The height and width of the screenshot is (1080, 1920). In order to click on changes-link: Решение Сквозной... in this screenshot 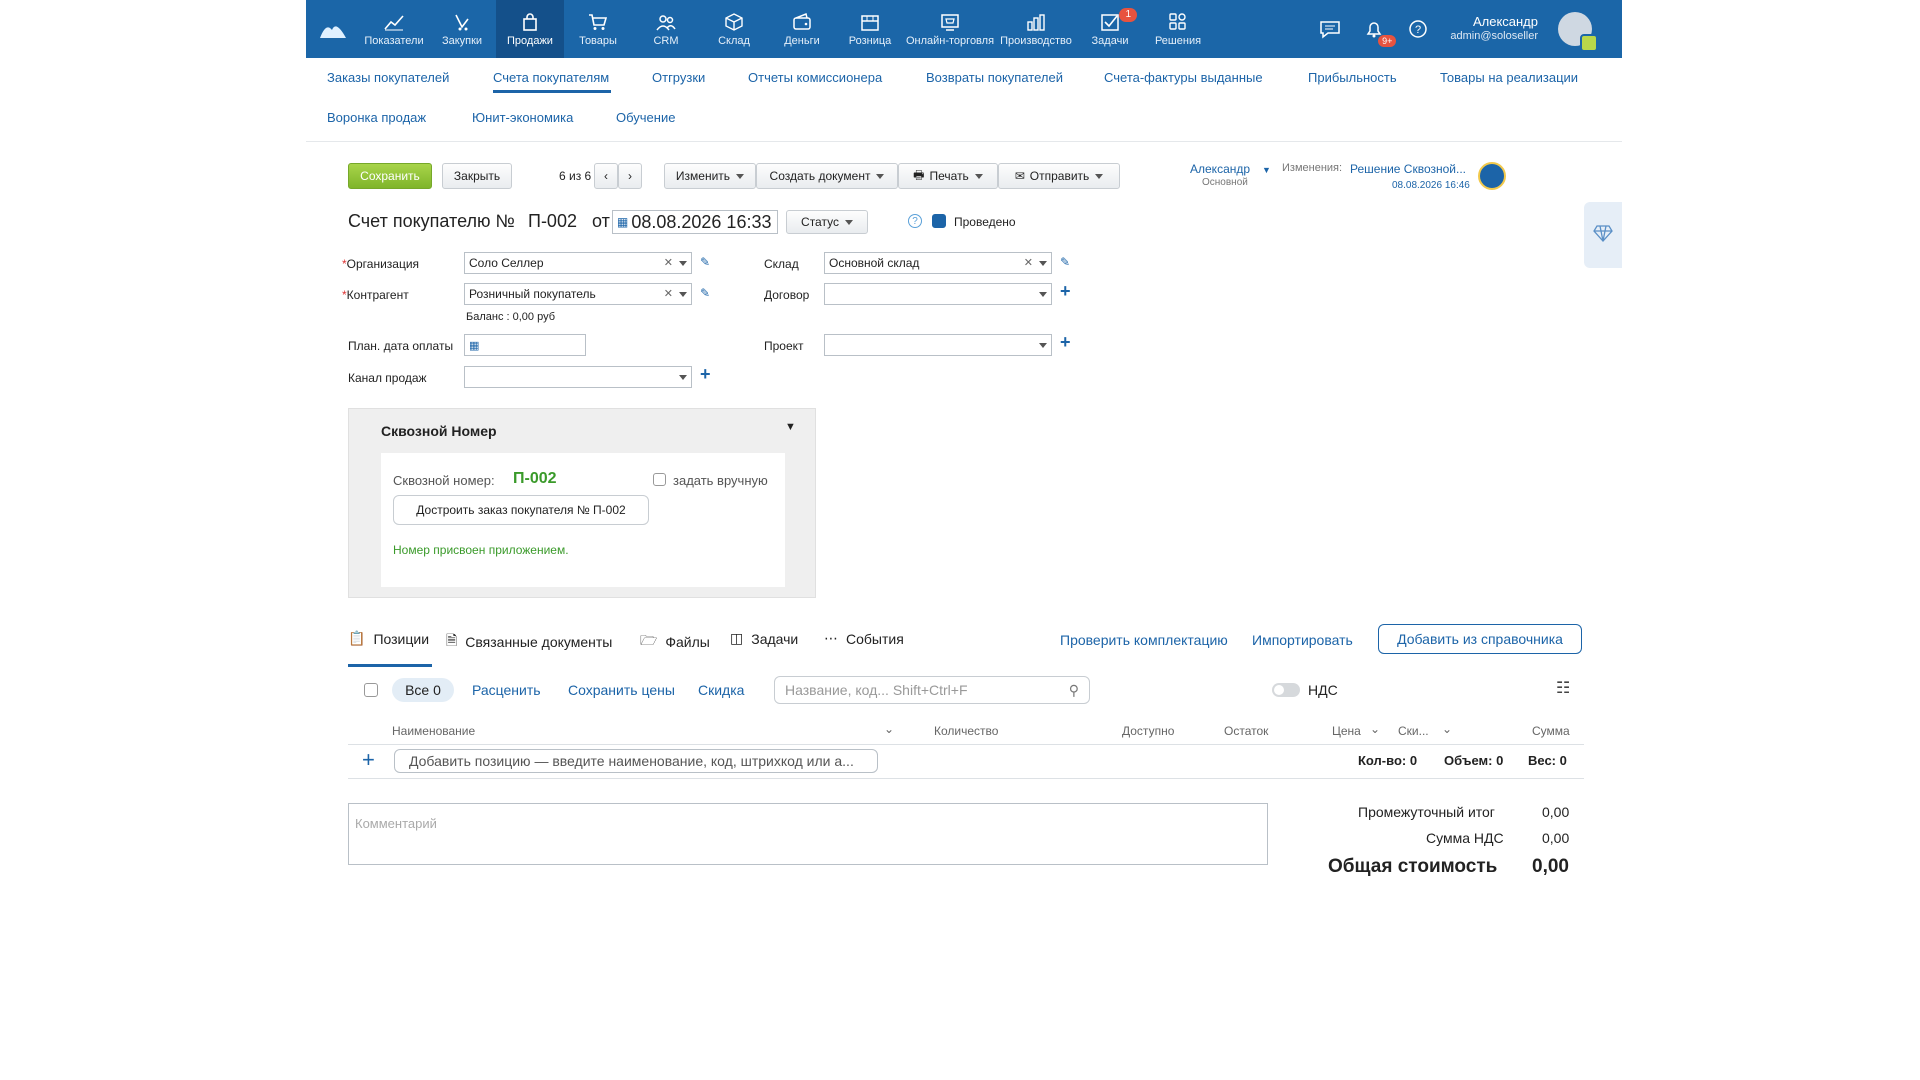, I will do `click(1408, 169)`.